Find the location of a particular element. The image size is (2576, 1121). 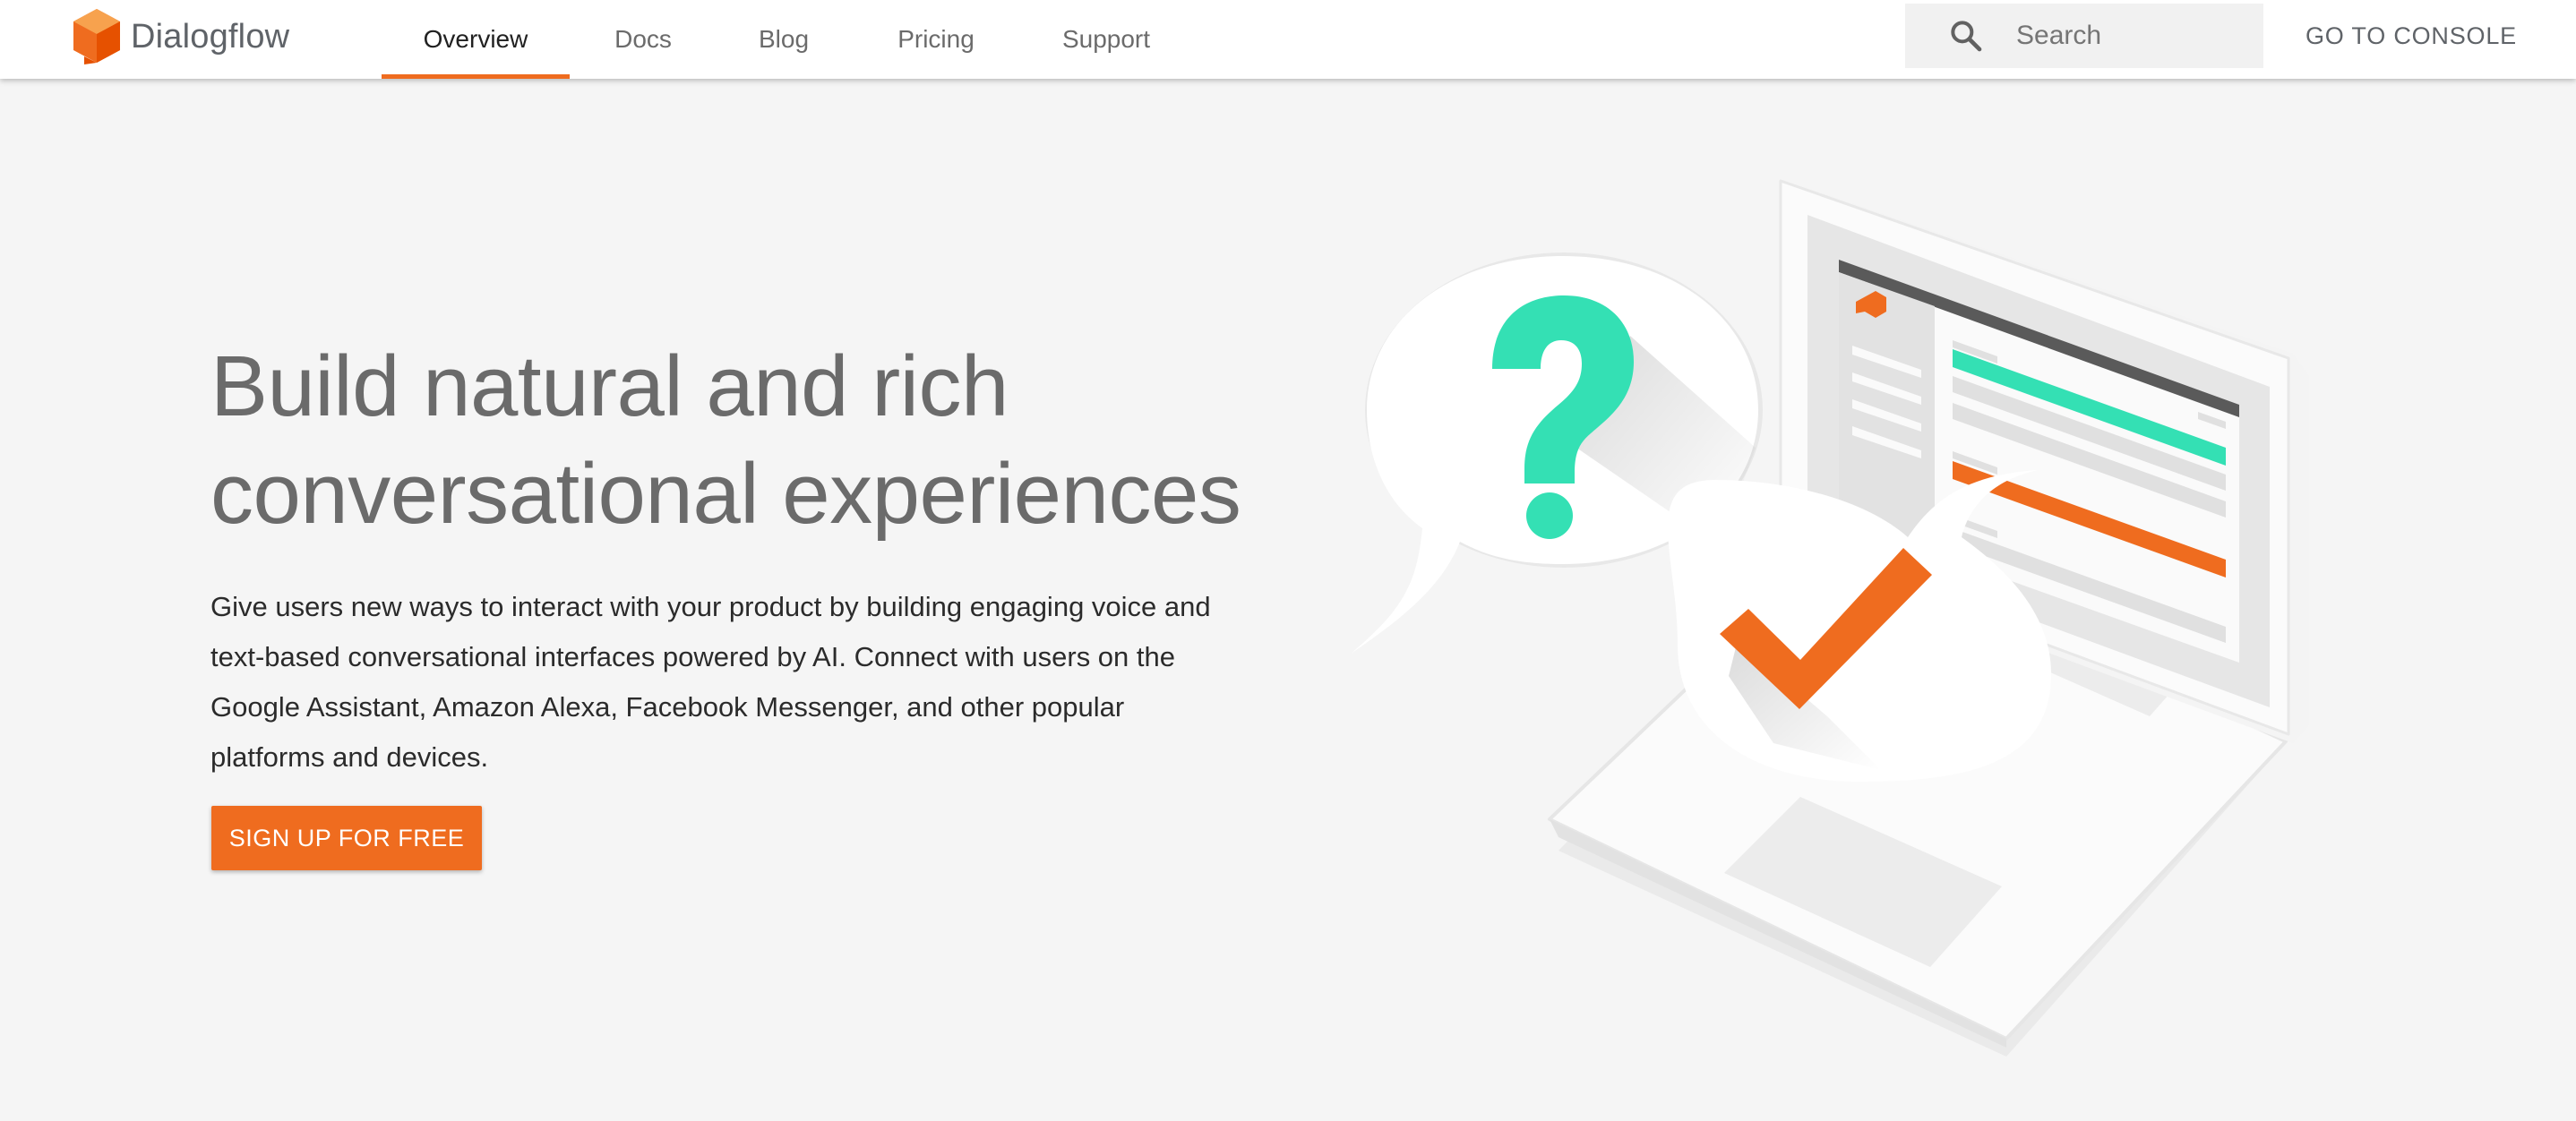

nav-overview: Overview is located at coordinates (476, 39).